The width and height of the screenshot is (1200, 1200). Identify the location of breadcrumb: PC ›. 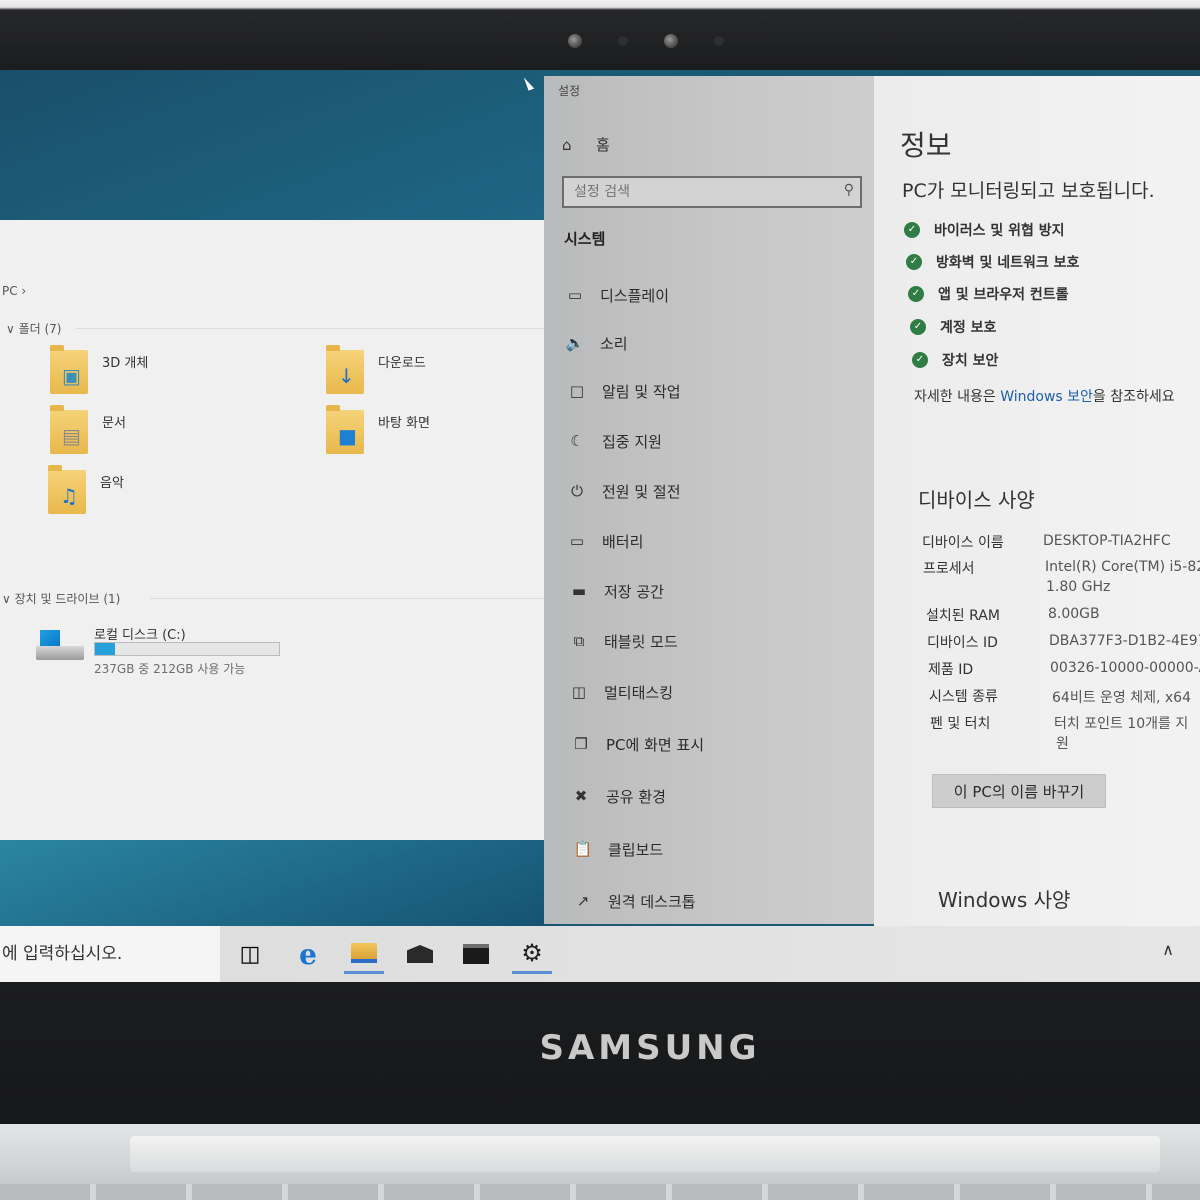
(14, 291).